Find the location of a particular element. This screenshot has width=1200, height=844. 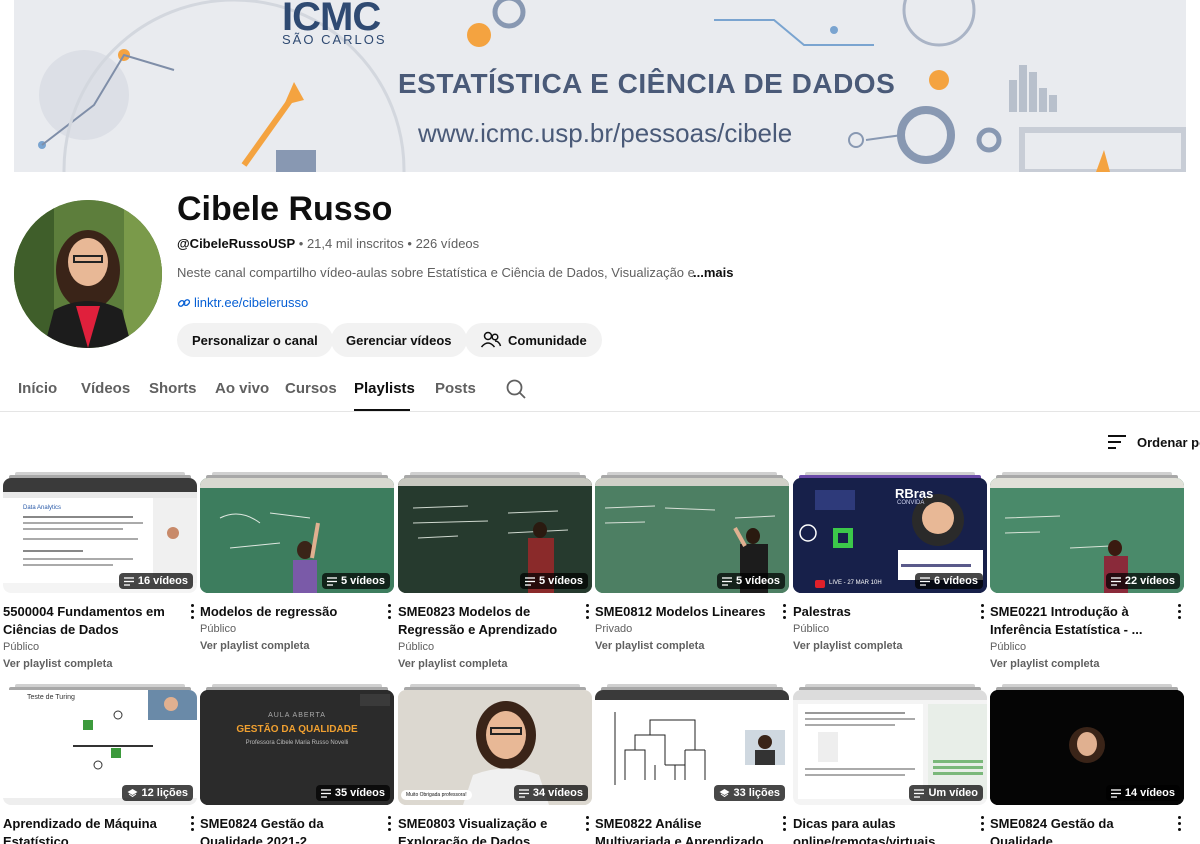

playlist-count-badge: 34 vídeos is located at coordinates (550, 793).